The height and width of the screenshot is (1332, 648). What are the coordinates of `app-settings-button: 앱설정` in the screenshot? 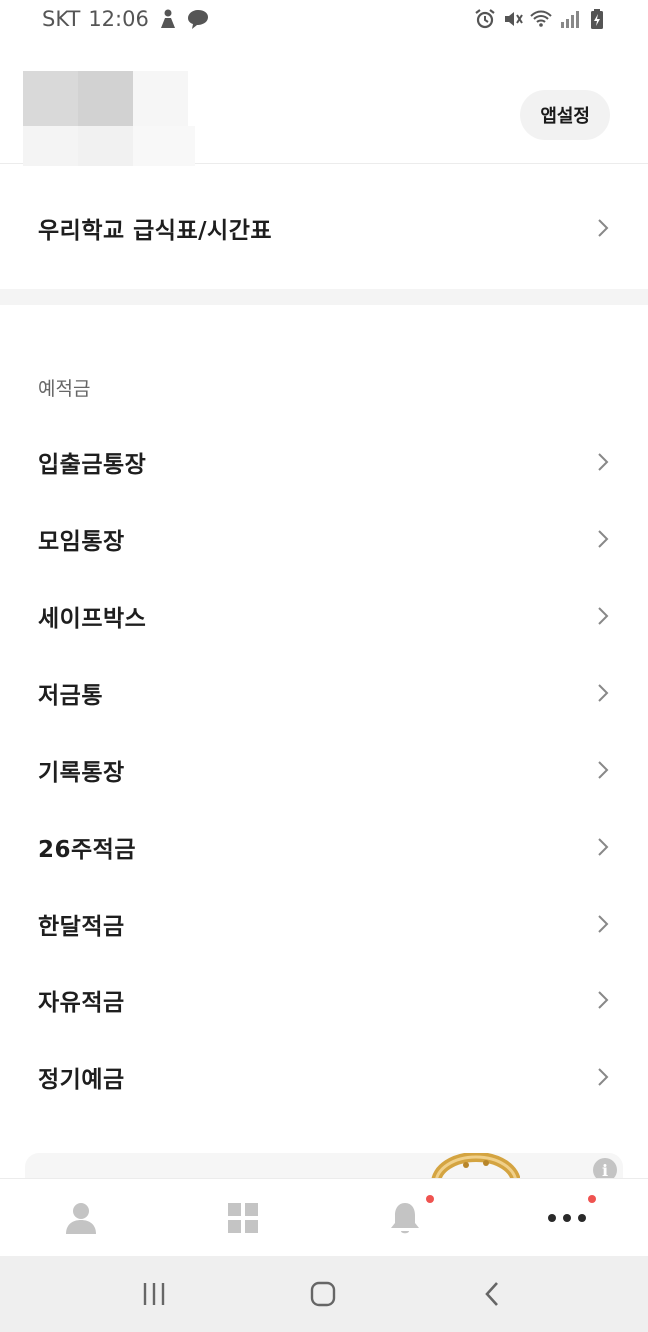 It's located at (565, 115).